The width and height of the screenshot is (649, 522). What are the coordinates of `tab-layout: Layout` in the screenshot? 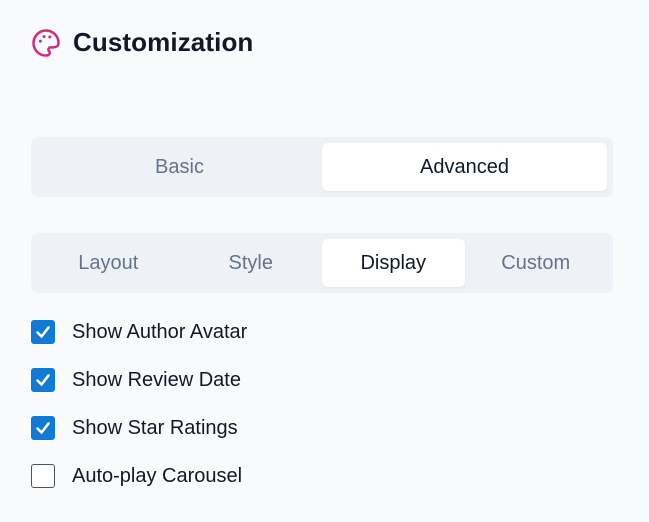 It's located at (108, 263).